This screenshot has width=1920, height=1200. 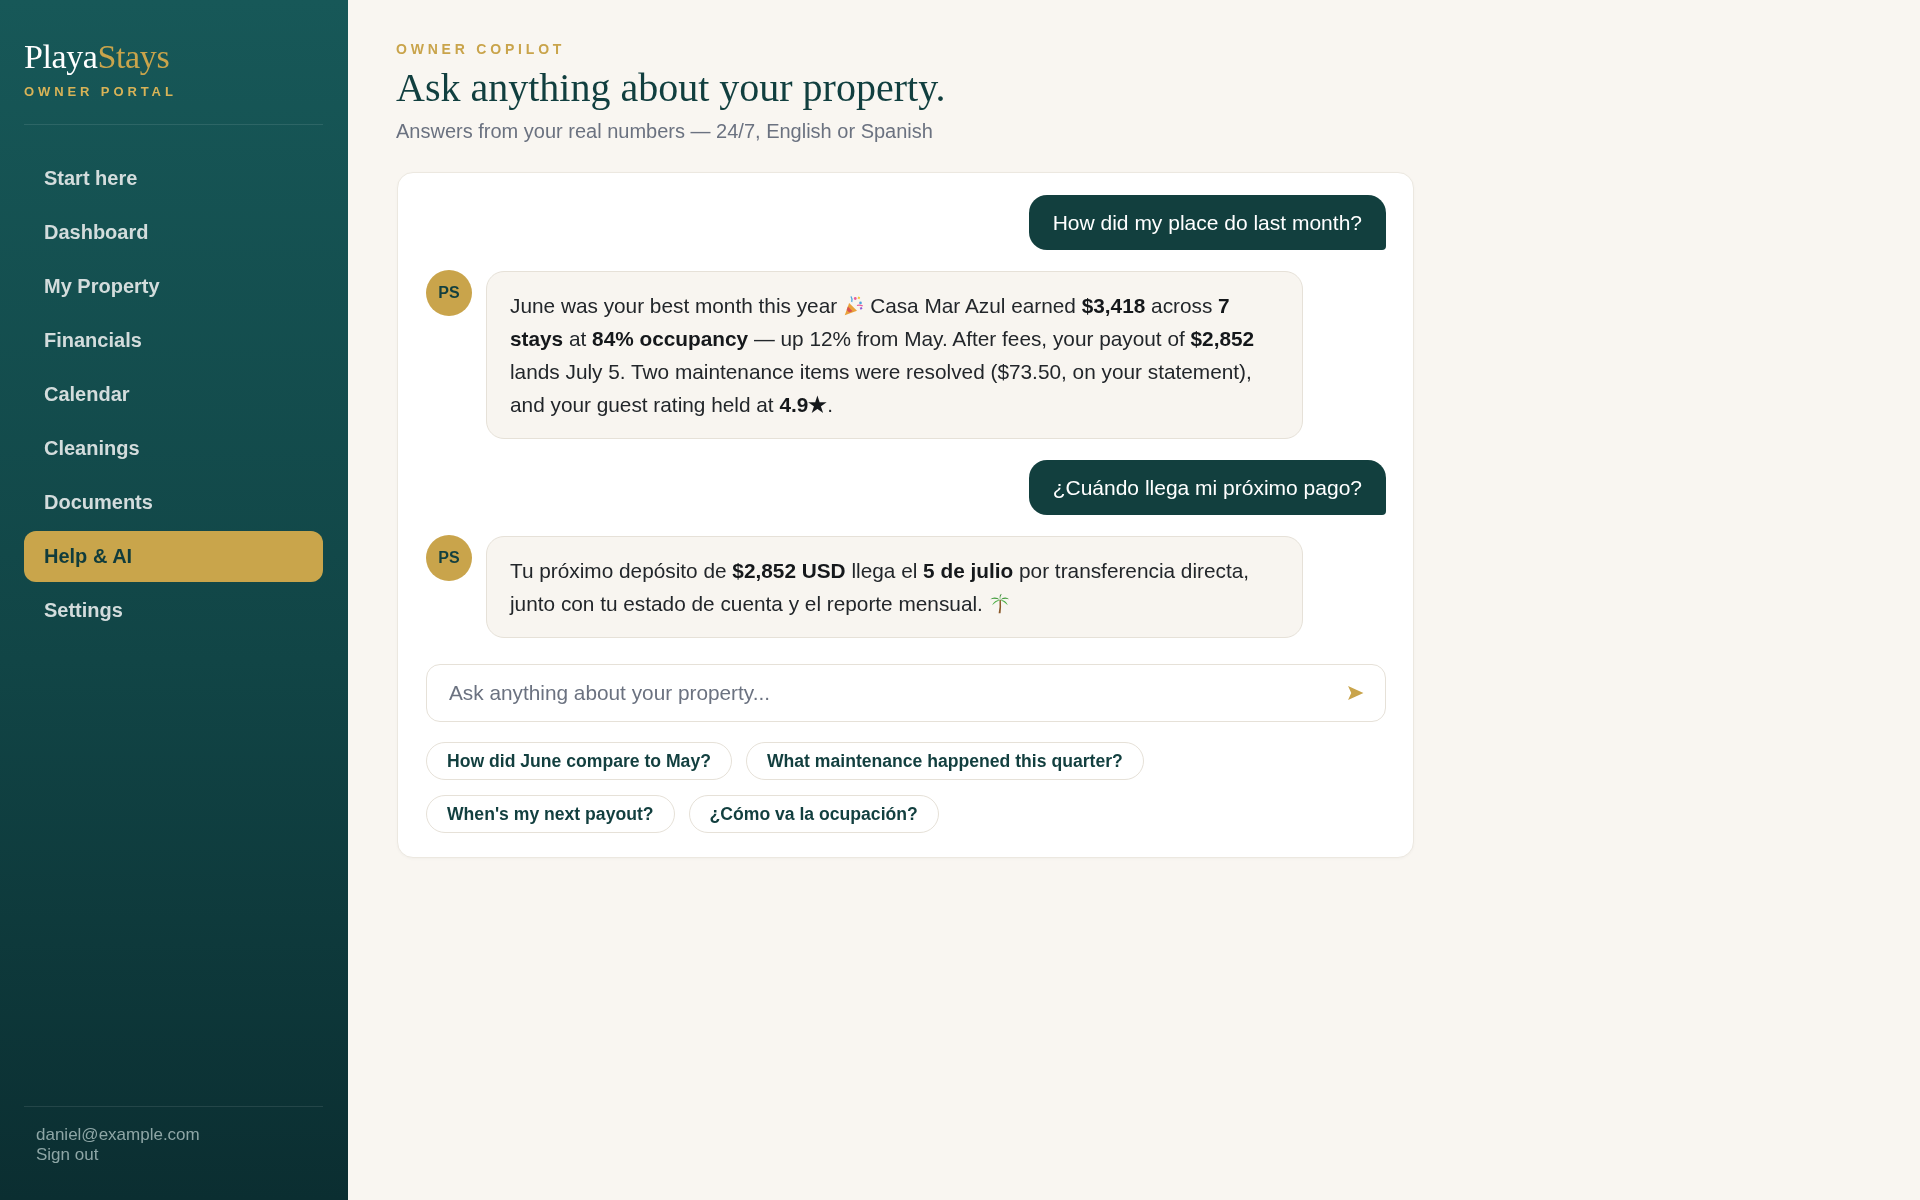 I want to click on nav-item: Help & AI, so click(x=173, y=556).